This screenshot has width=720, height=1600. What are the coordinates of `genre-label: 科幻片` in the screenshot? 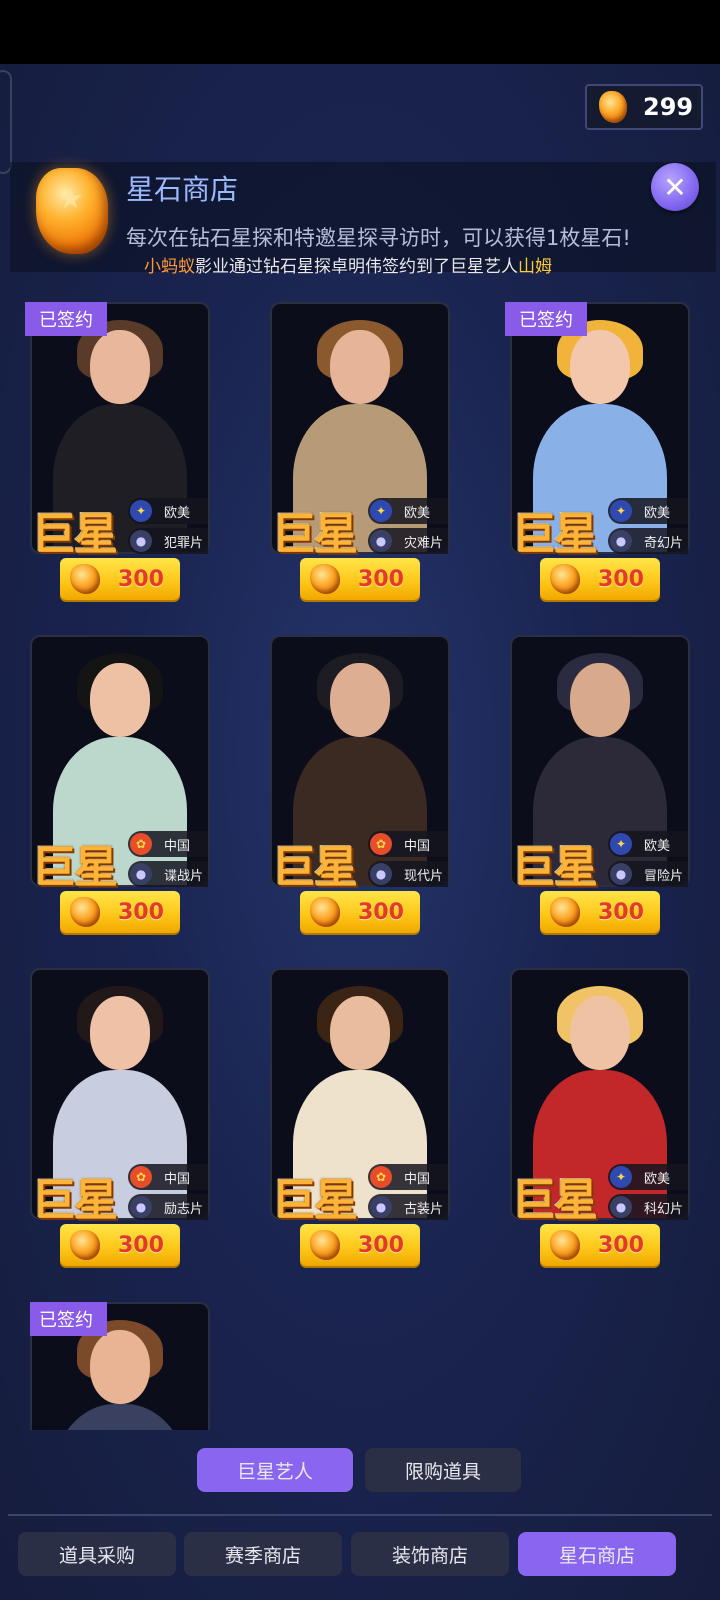 It's located at (664, 1209).